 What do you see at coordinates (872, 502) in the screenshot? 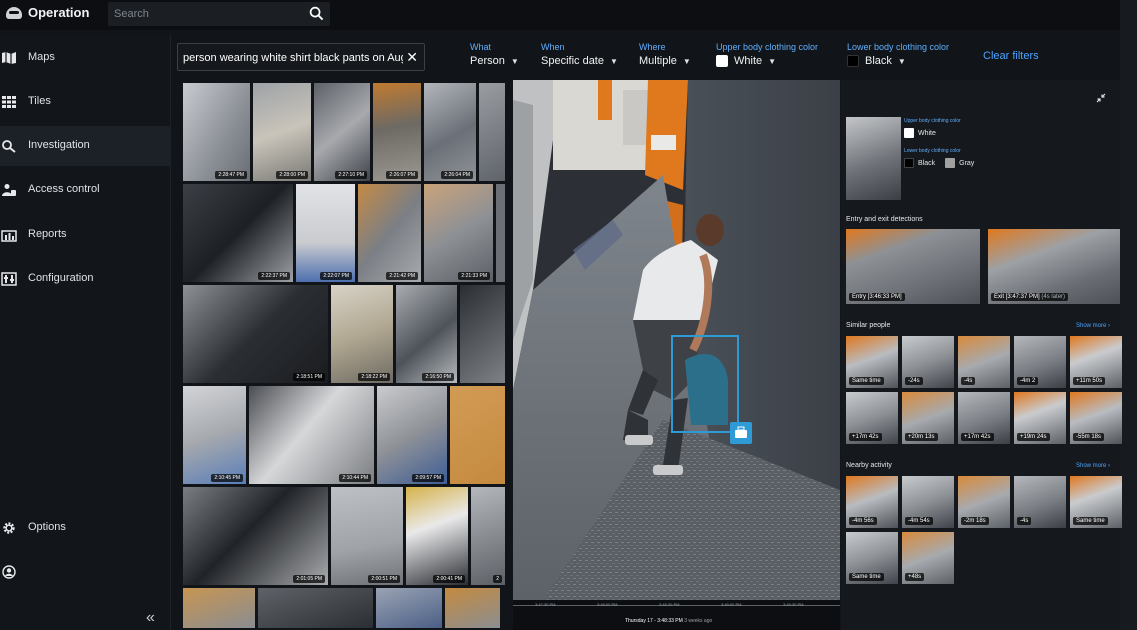
I see `nearby-activity-thumbnail: -4m 56s` at bounding box center [872, 502].